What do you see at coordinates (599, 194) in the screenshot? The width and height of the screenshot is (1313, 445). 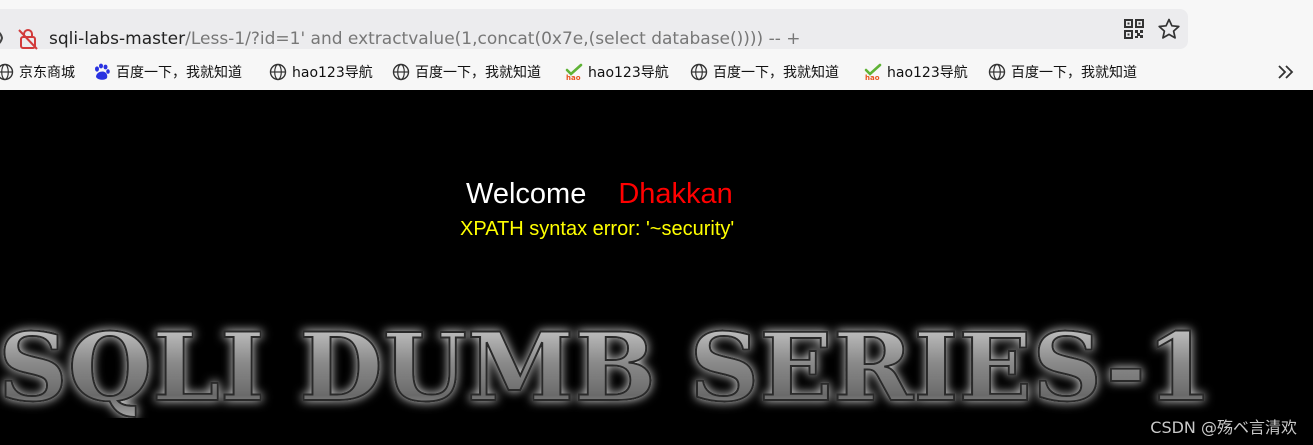 I see `welcome-line: Welcome Dhakkan` at bounding box center [599, 194].